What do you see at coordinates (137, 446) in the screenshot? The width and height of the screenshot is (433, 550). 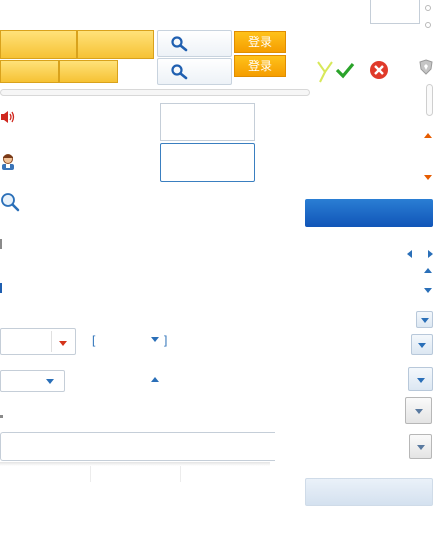 I see `wide-input-field` at bounding box center [137, 446].